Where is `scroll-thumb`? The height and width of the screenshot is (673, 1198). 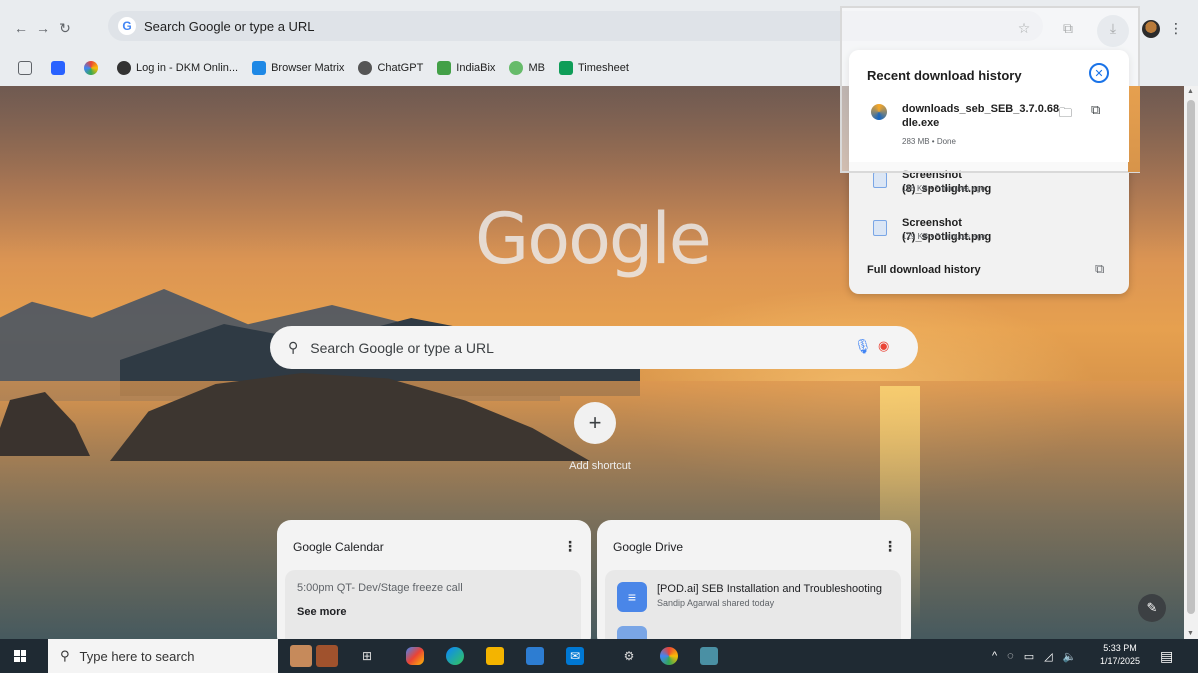 scroll-thumb is located at coordinates (1191, 357).